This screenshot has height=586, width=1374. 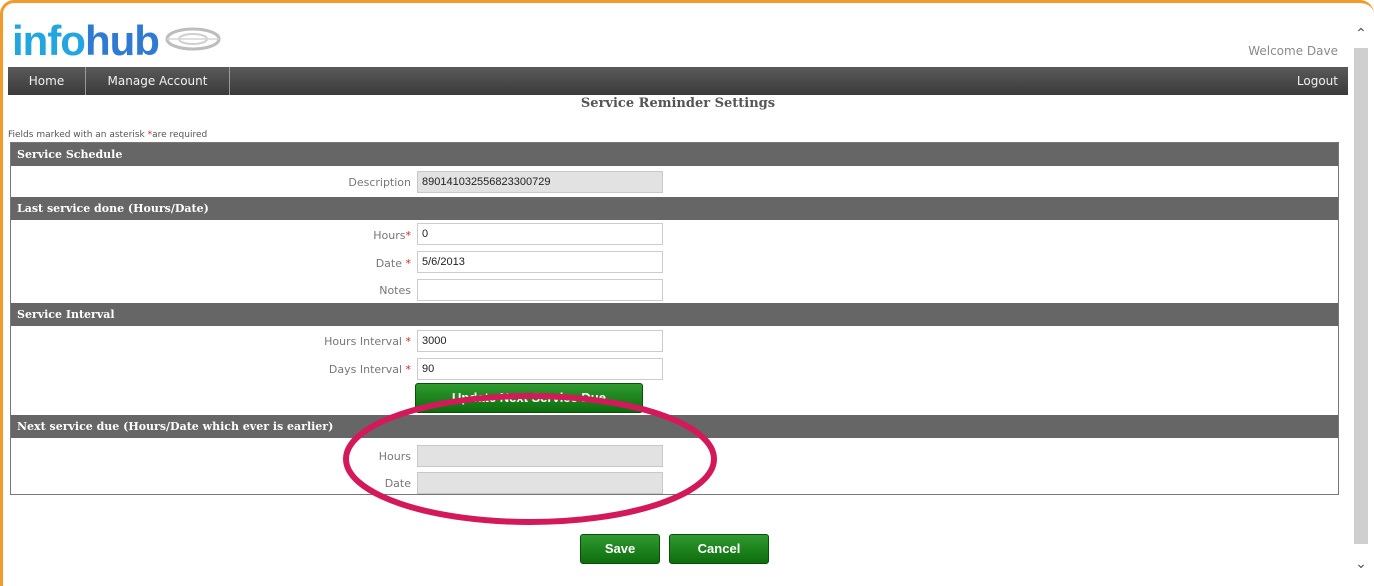 I want to click on days-interval-label: Days Interval *, so click(x=261, y=369).